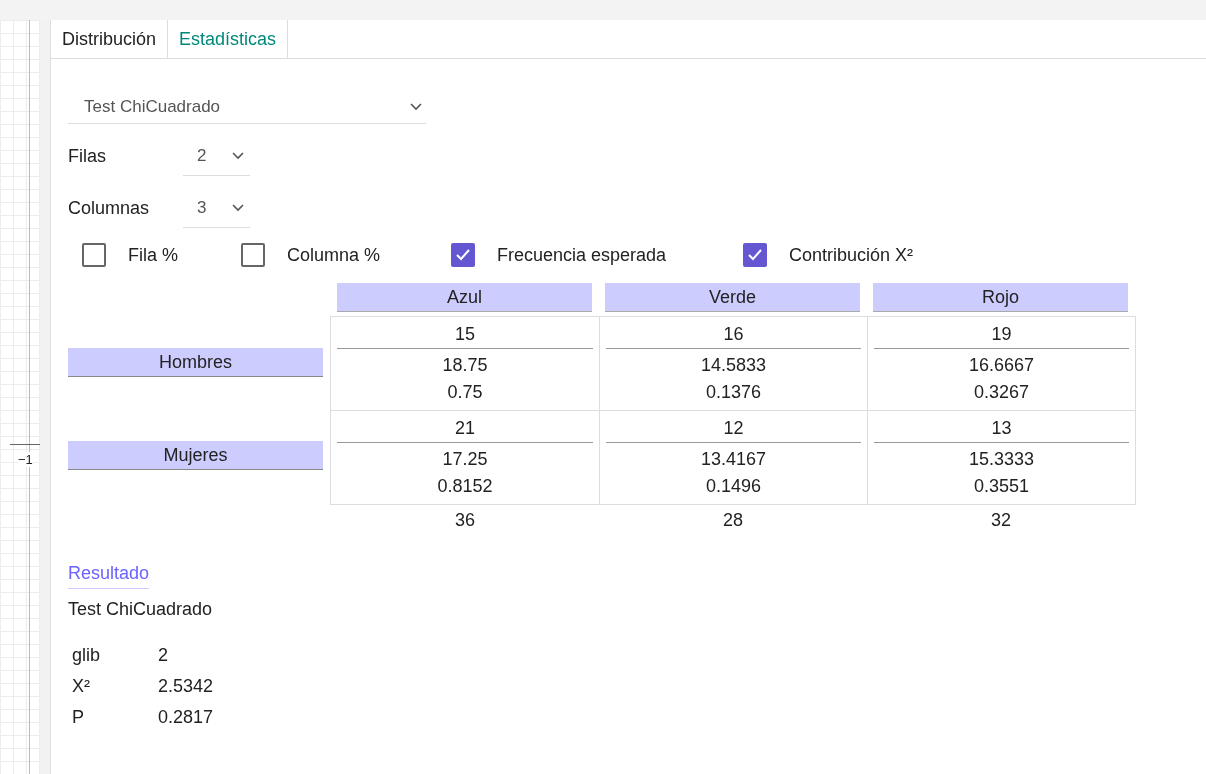  Describe the element at coordinates (216, 156) in the screenshot. I see `rows-dropdown: 2` at that location.